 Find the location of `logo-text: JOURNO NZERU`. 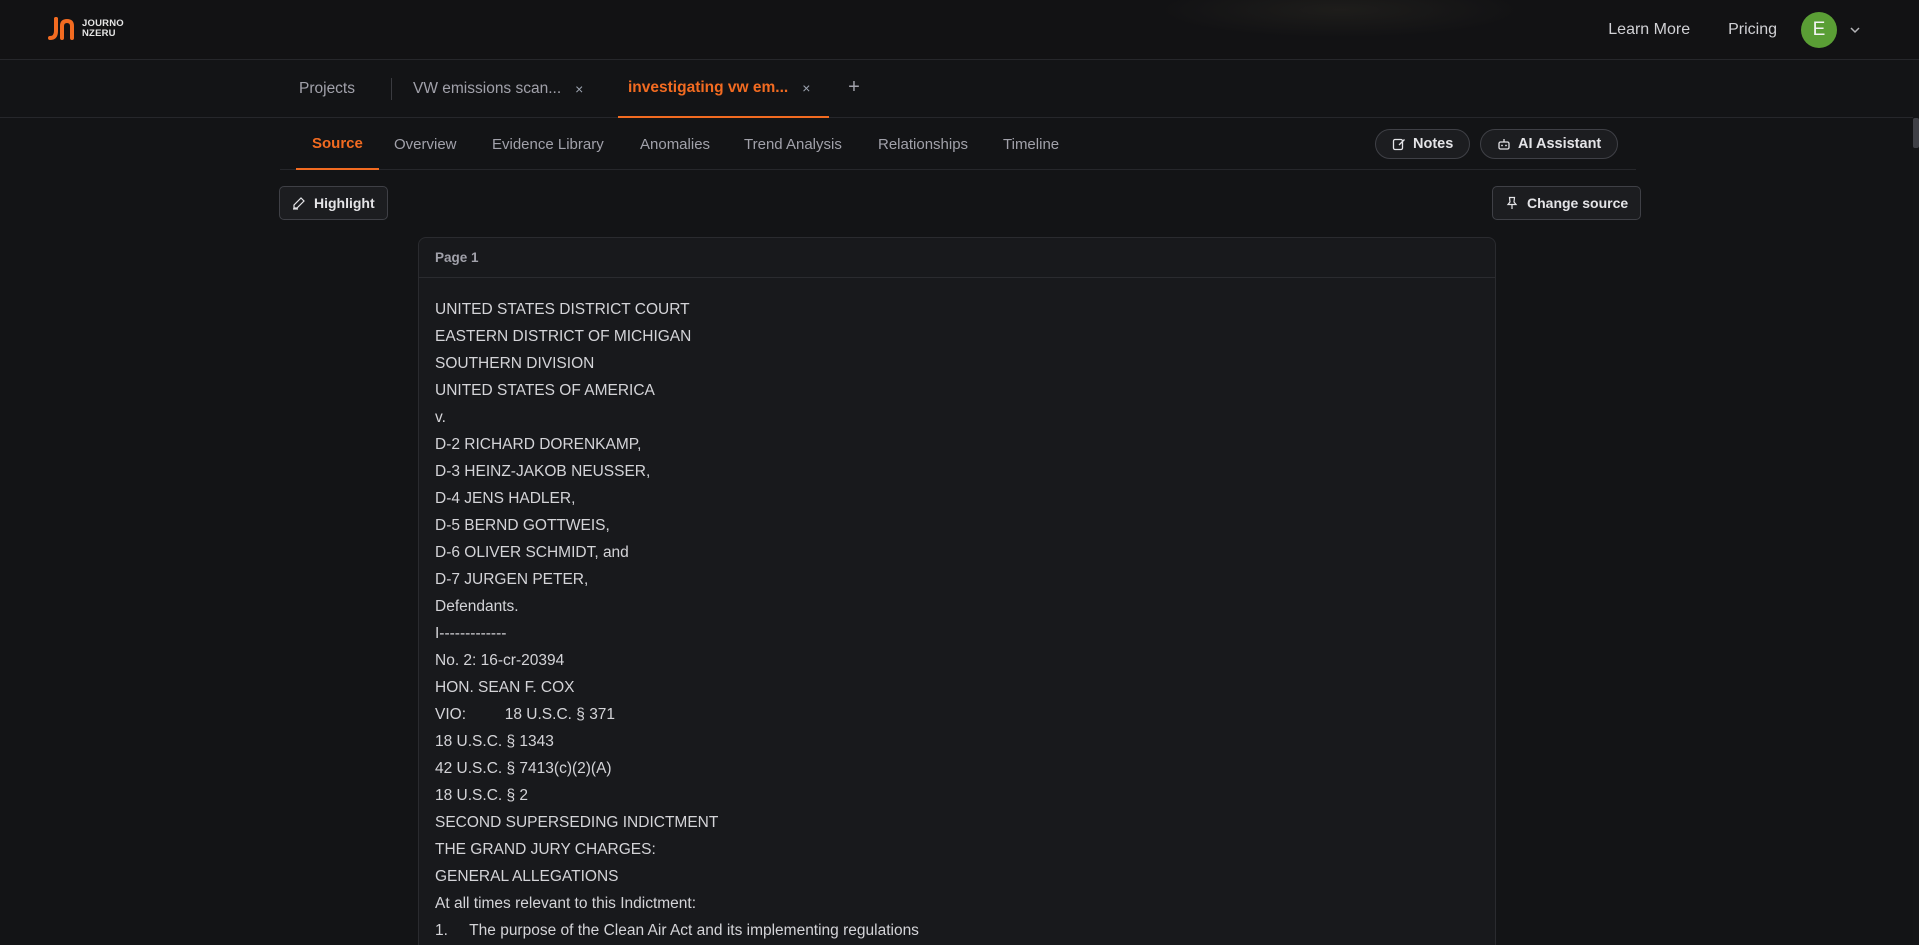

logo-text: JOURNO NZERU is located at coordinates (103, 29).